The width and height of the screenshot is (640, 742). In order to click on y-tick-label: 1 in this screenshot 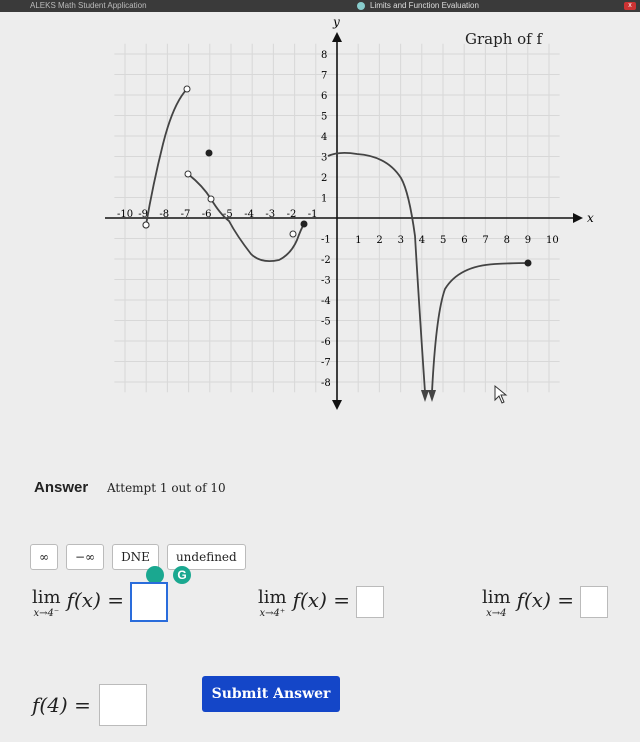, I will do `click(324, 199)`.